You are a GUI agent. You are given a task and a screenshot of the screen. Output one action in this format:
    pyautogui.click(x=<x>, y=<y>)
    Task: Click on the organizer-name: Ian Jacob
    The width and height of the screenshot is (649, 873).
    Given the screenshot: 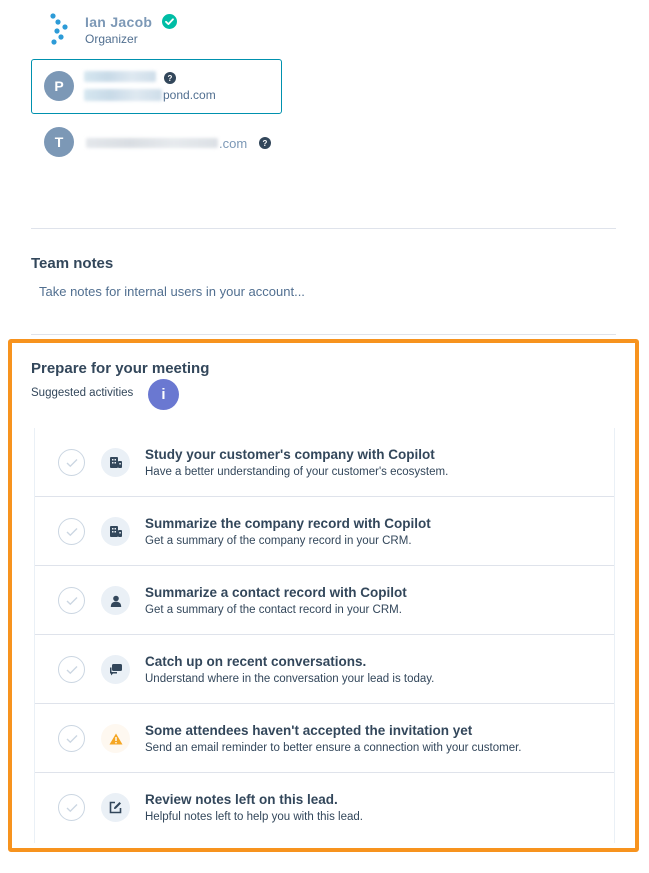 What is the action you would take?
    pyautogui.click(x=119, y=22)
    